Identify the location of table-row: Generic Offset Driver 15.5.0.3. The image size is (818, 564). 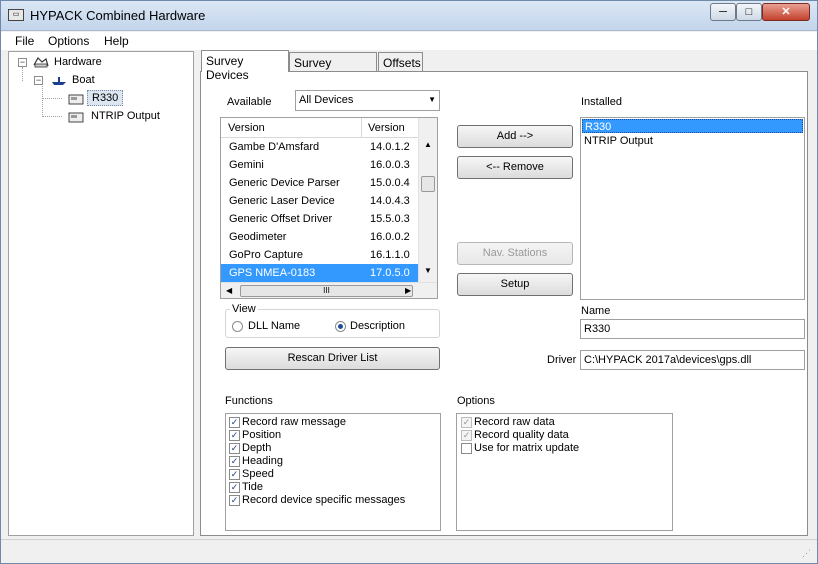
(319, 219).